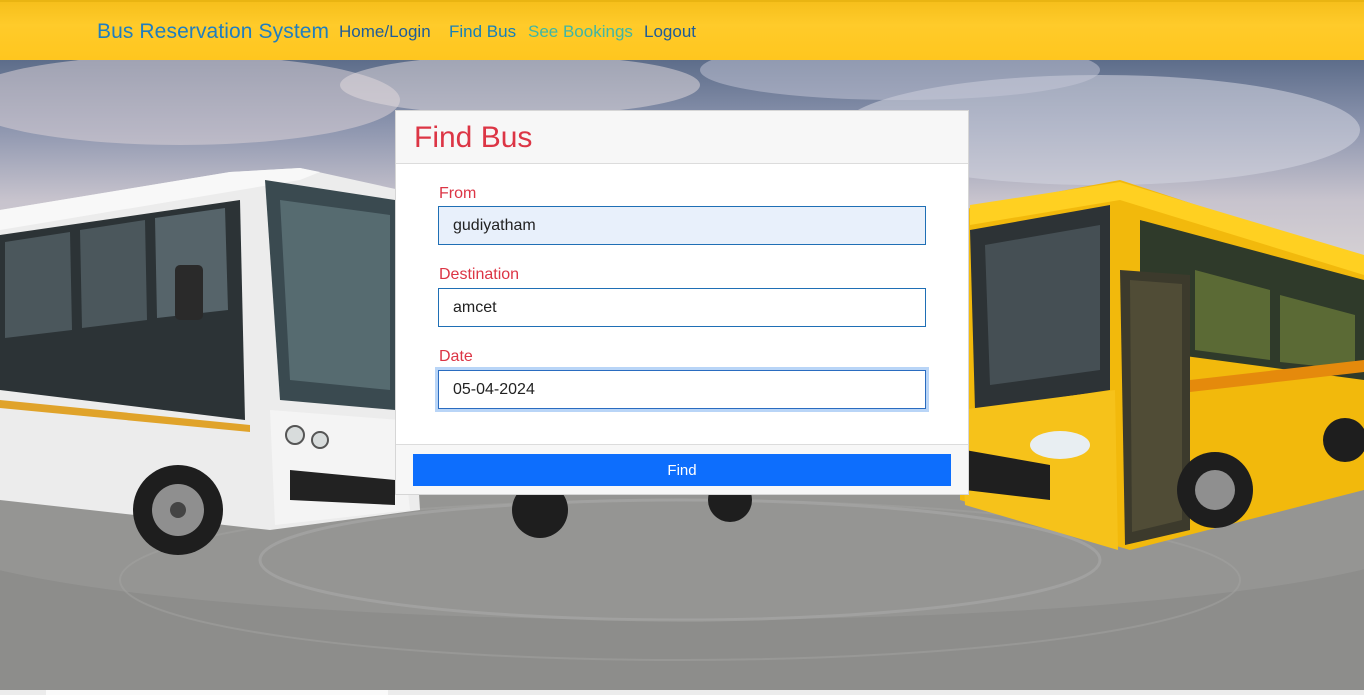  Describe the element at coordinates (479, 274) in the screenshot. I see `destination-label: Destination` at that location.